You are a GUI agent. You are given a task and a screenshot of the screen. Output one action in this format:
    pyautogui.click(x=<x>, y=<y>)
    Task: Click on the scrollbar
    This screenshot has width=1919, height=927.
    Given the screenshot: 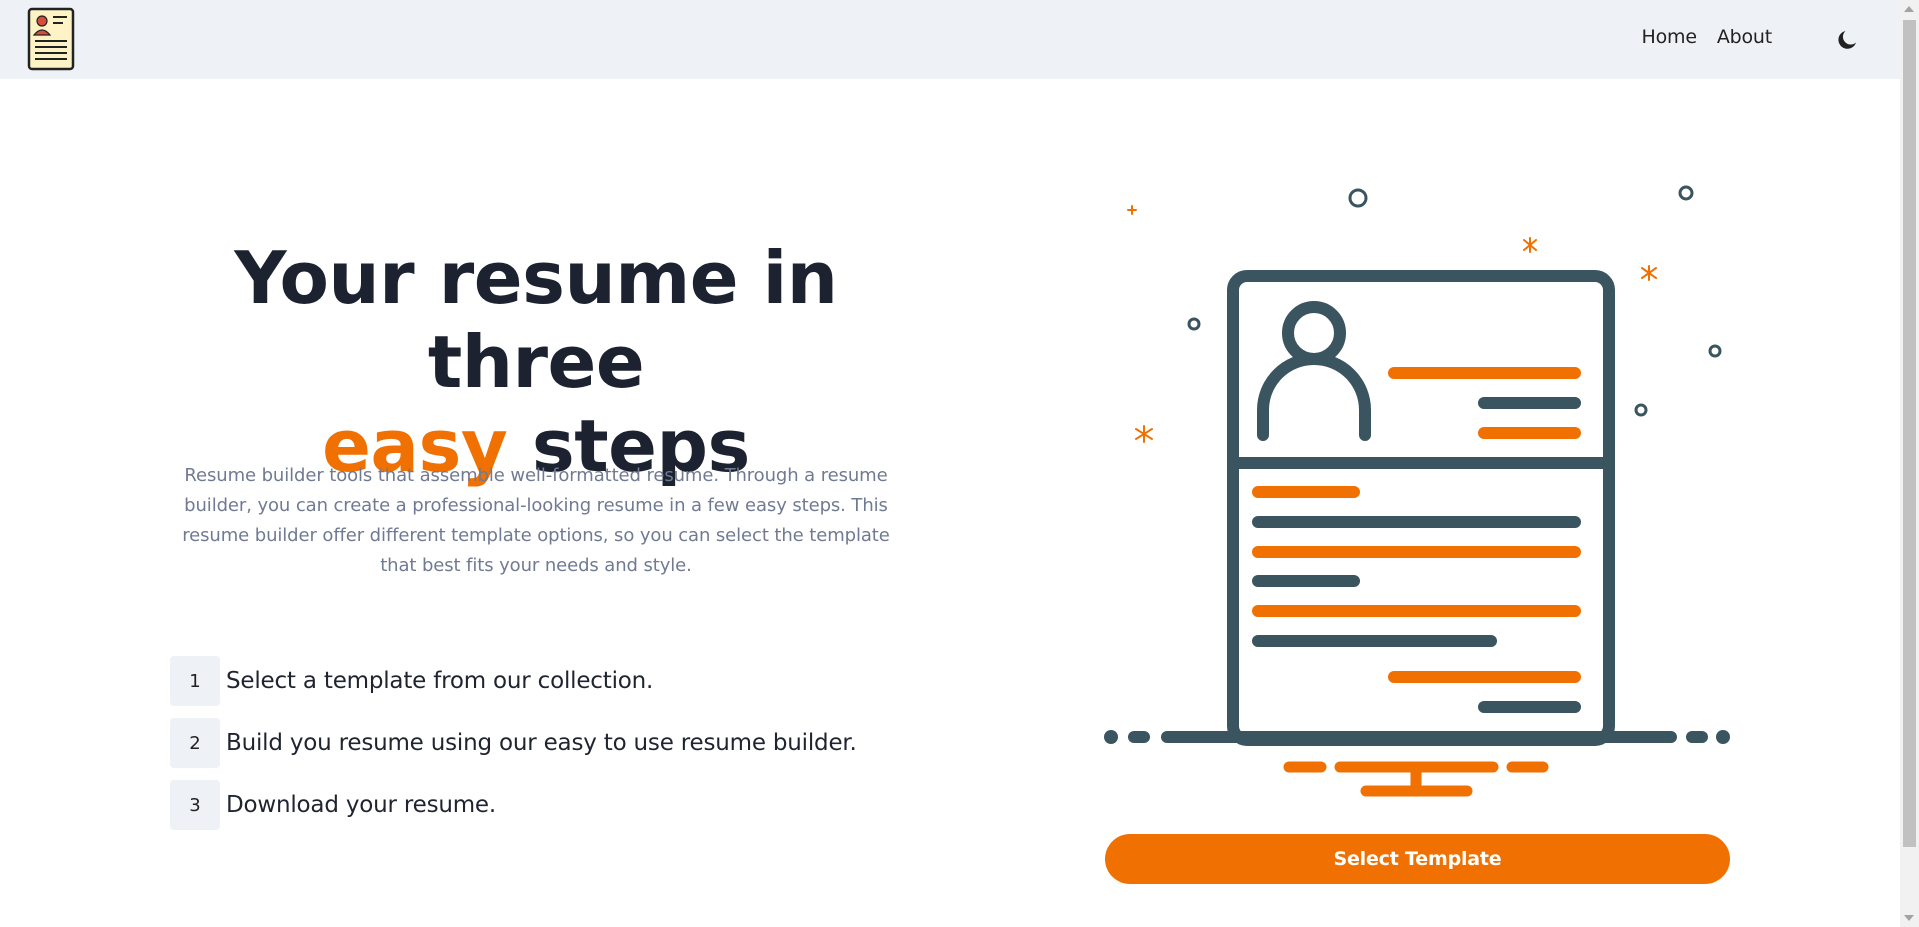 What is the action you would take?
    pyautogui.click(x=1909, y=463)
    